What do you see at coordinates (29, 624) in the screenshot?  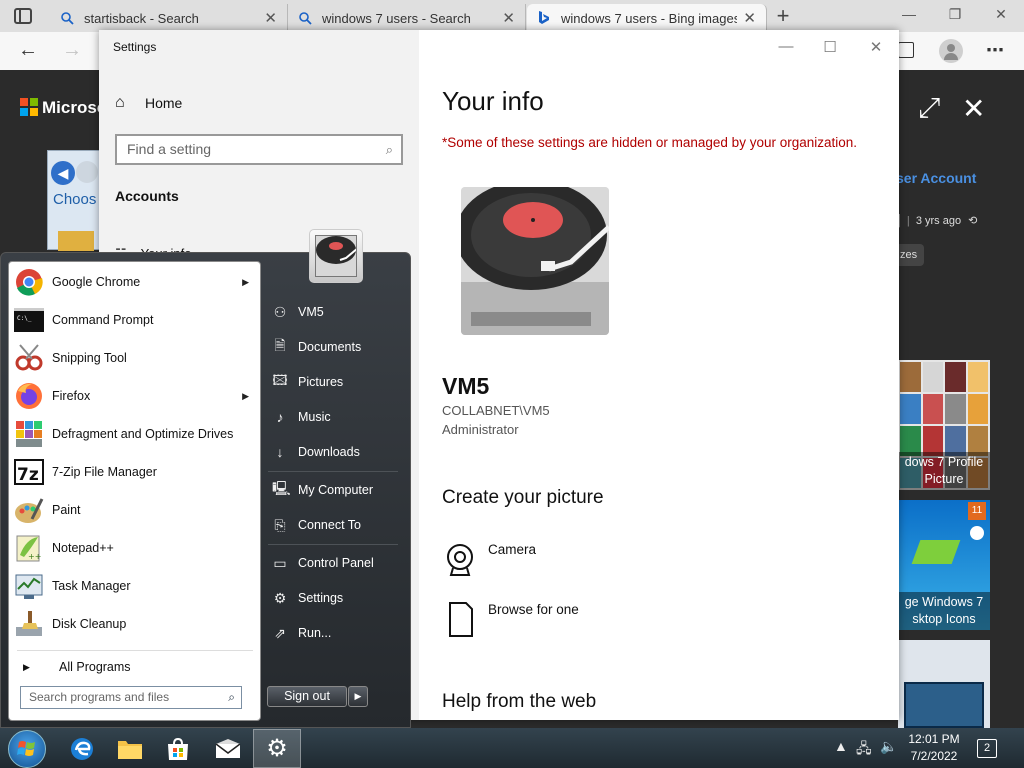 I see `disk-cleanup-icon` at bounding box center [29, 624].